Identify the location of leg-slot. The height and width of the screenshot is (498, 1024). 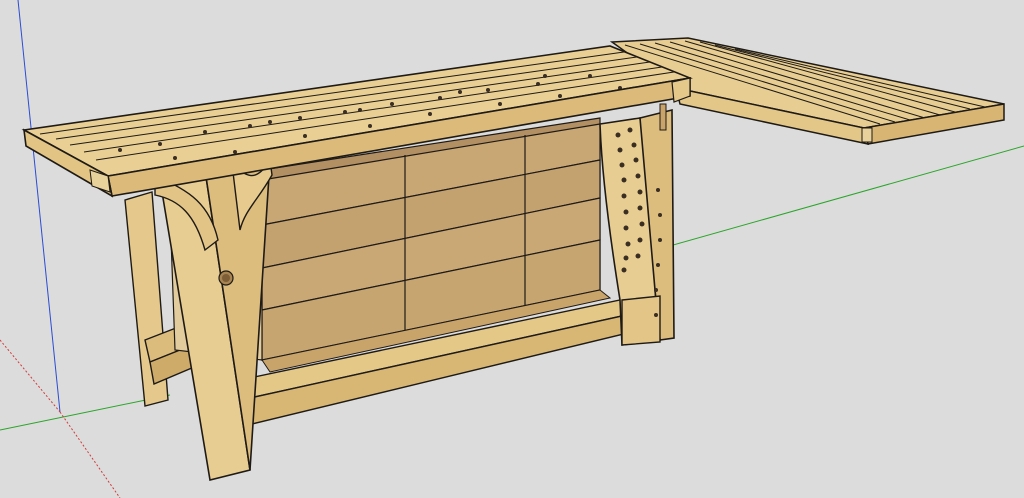
(663, 117).